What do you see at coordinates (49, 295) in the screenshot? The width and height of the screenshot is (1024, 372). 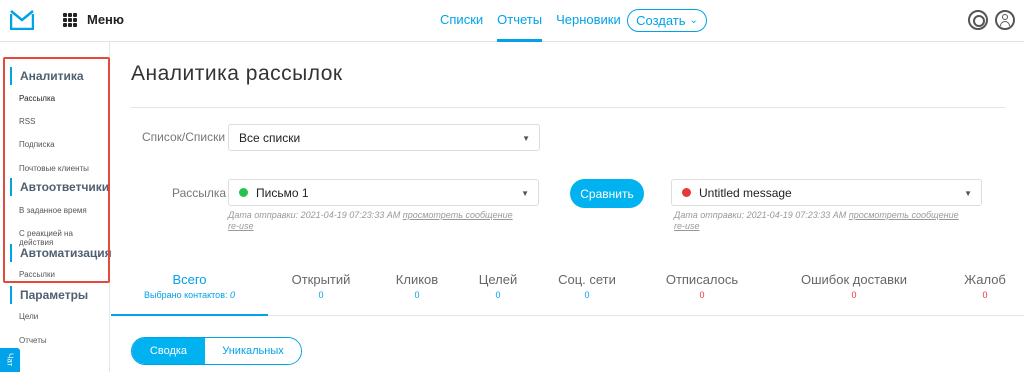 I see `sidebar-section-parameters: Параметры` at bounding box center [49, 295].